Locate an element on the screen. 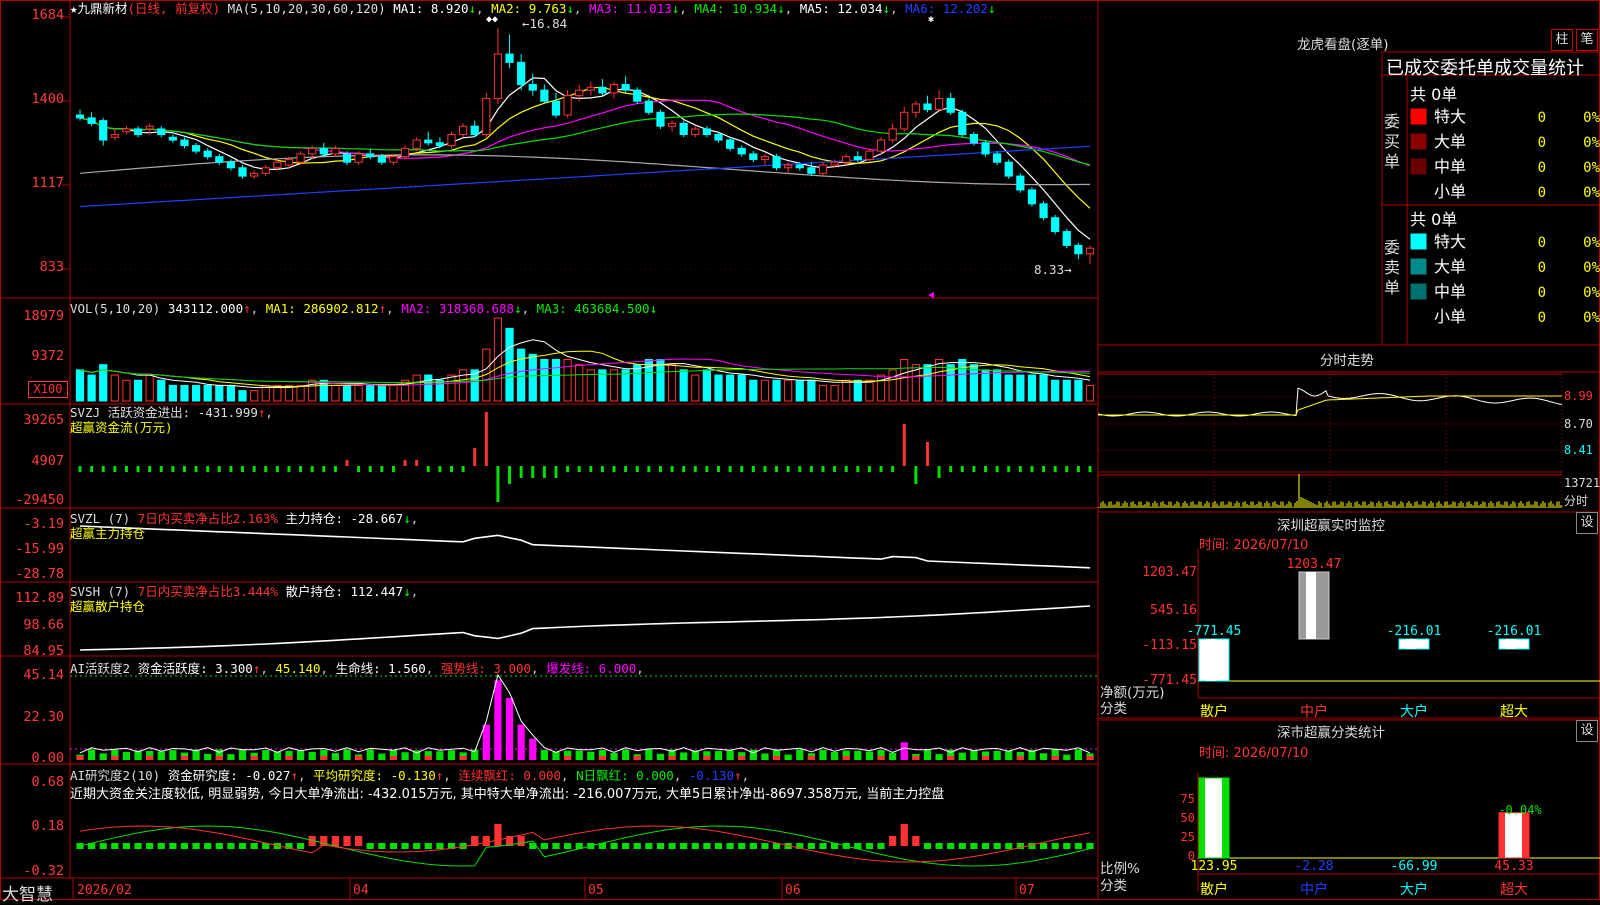 The width and height of the screenshot is (1600, 905). monitor-y-2: 545.16 is located at coordinates (1173, 610).